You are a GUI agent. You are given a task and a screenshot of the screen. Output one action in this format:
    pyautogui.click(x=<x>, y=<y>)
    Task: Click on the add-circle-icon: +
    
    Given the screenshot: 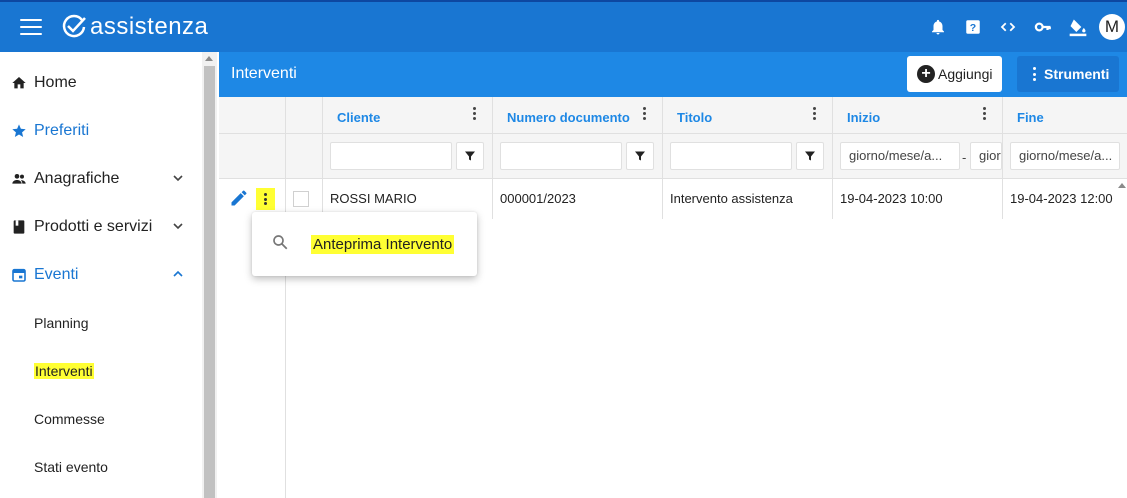 What is the action you would take?
    pyautogui.click(x=926, y=74)
    